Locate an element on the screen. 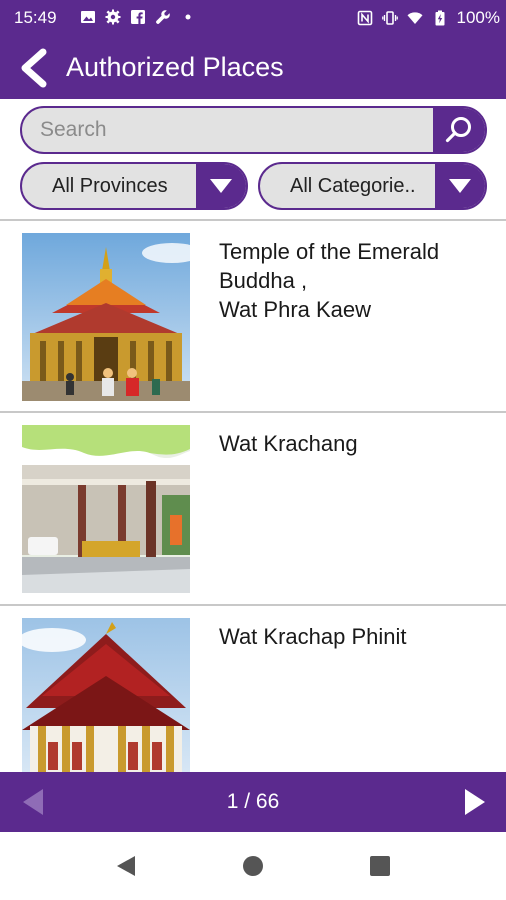 The width and height of the screenshot is (506, 900). system-nav-bar is located at coordinates (253, 866).